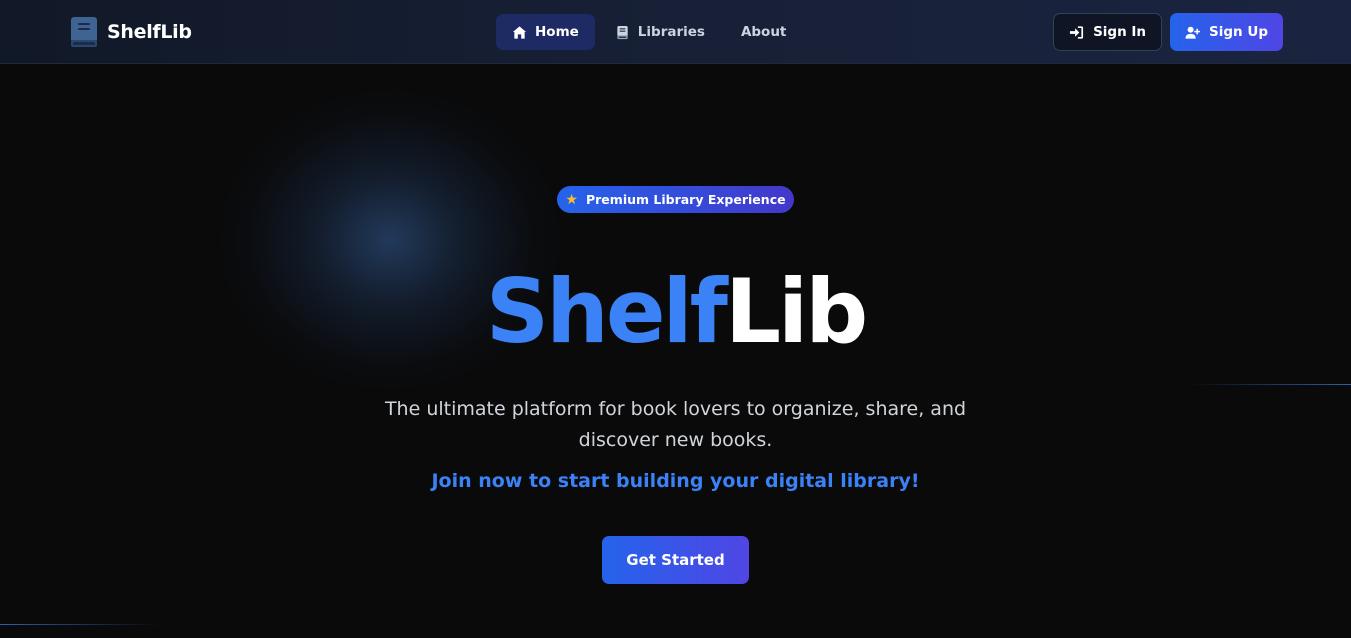 This screenshot has height=638, width=1351. I want to click on brand-logo: ShelfLib, so click(131, 32).